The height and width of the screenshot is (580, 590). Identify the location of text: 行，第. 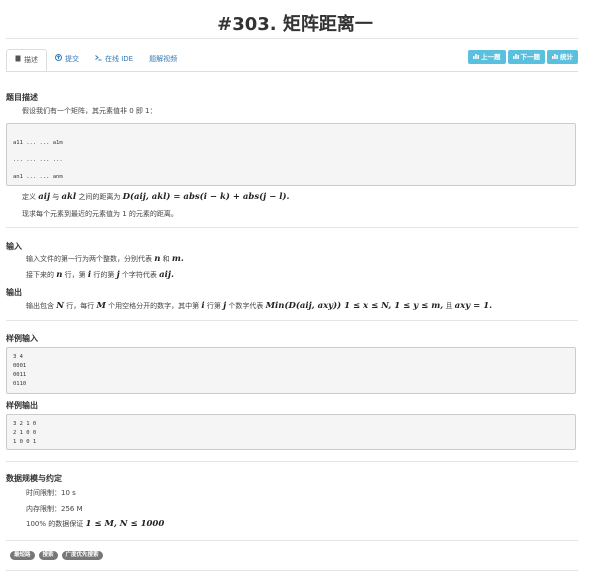
(75, 275).